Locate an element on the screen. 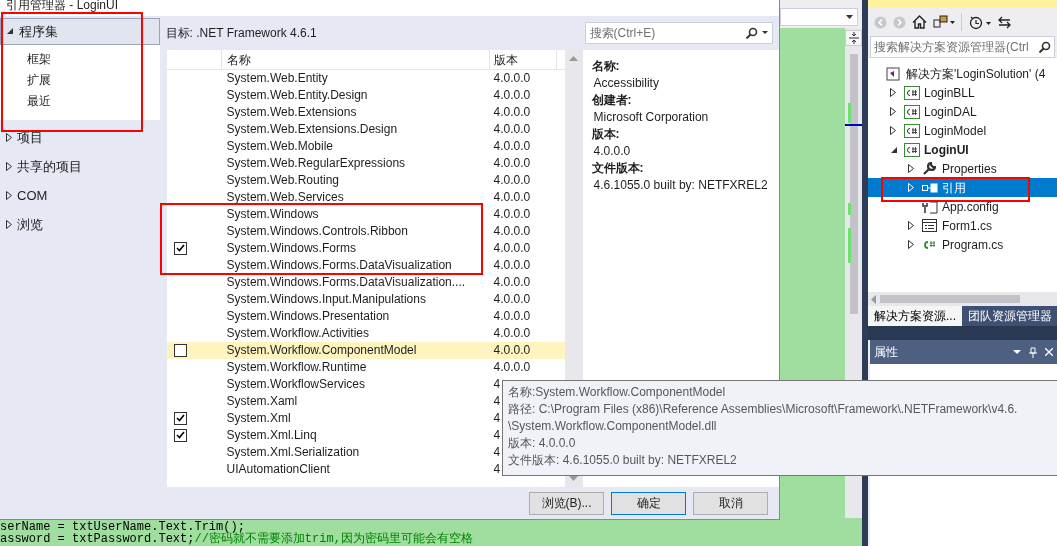 Image resolution: width=1057 pixels, height=546 pixels. table-row: System.Windows.Input.Manipulations 4.0.0.0 is located at coordinates (365, 299).